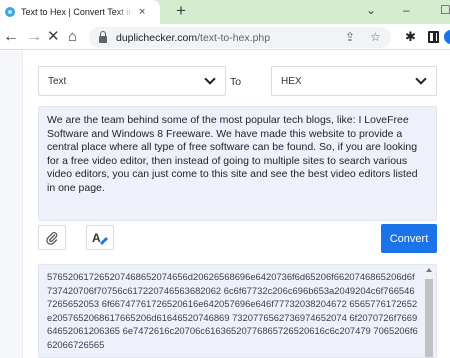  What do you see at coordinates (181, 11) in the screenshot?
I see `new-tab-button: +` at bounding box center [181, 11].